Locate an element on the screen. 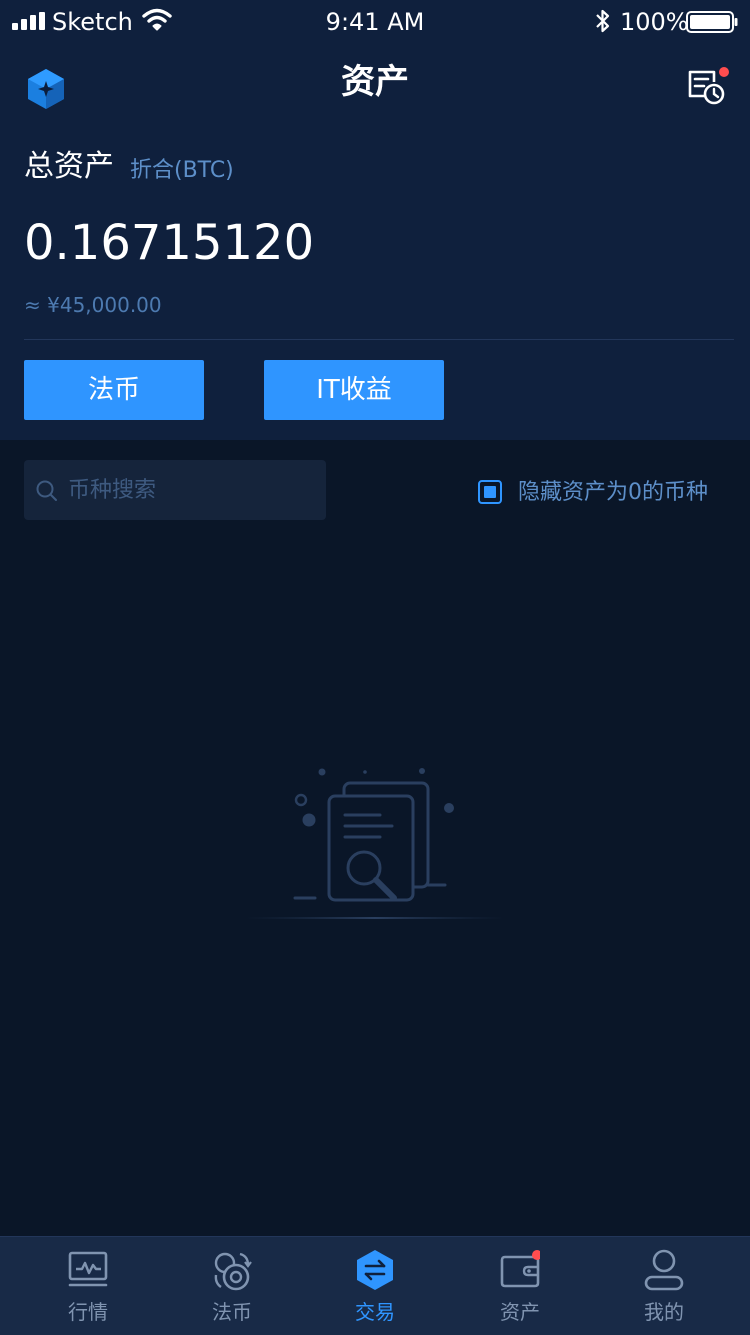 The image size is (750, 1335). hide-zero-checkbox is located at coordinates (490, 492).